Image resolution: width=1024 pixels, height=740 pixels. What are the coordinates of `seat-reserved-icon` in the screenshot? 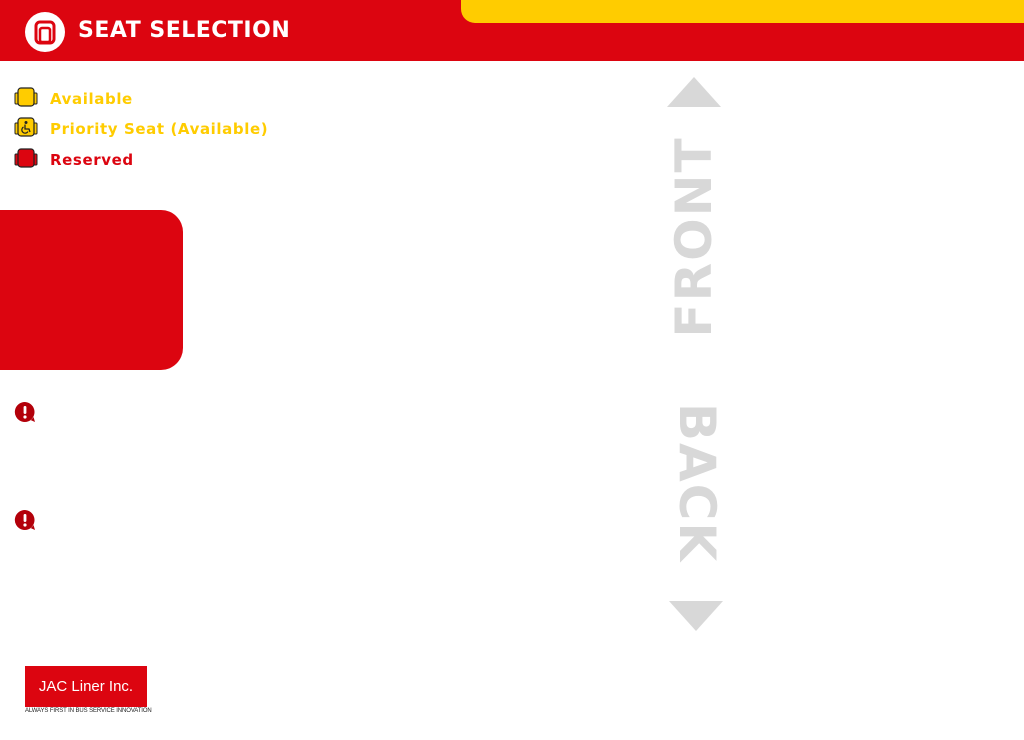 It's located at (26, 160).